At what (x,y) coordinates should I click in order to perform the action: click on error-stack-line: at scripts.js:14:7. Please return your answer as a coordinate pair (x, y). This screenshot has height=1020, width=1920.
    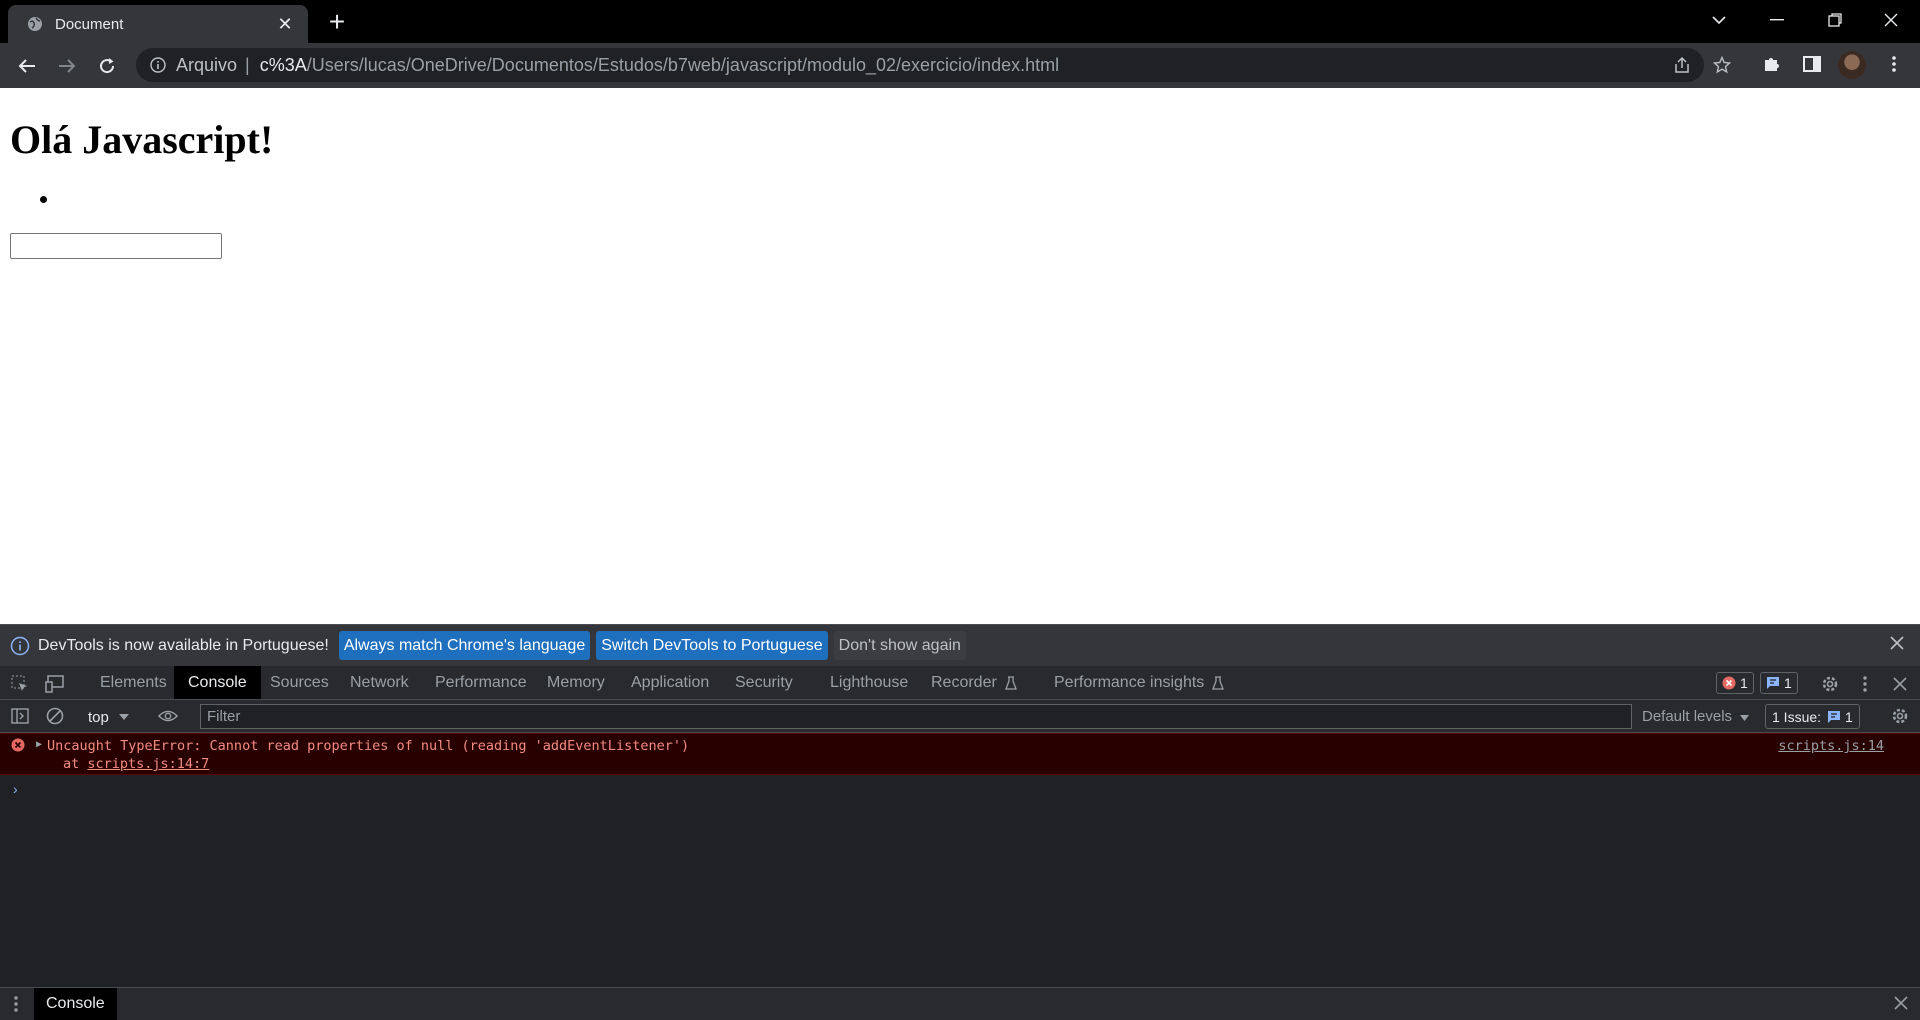
    Looking at the image, I should click on (136, 764).